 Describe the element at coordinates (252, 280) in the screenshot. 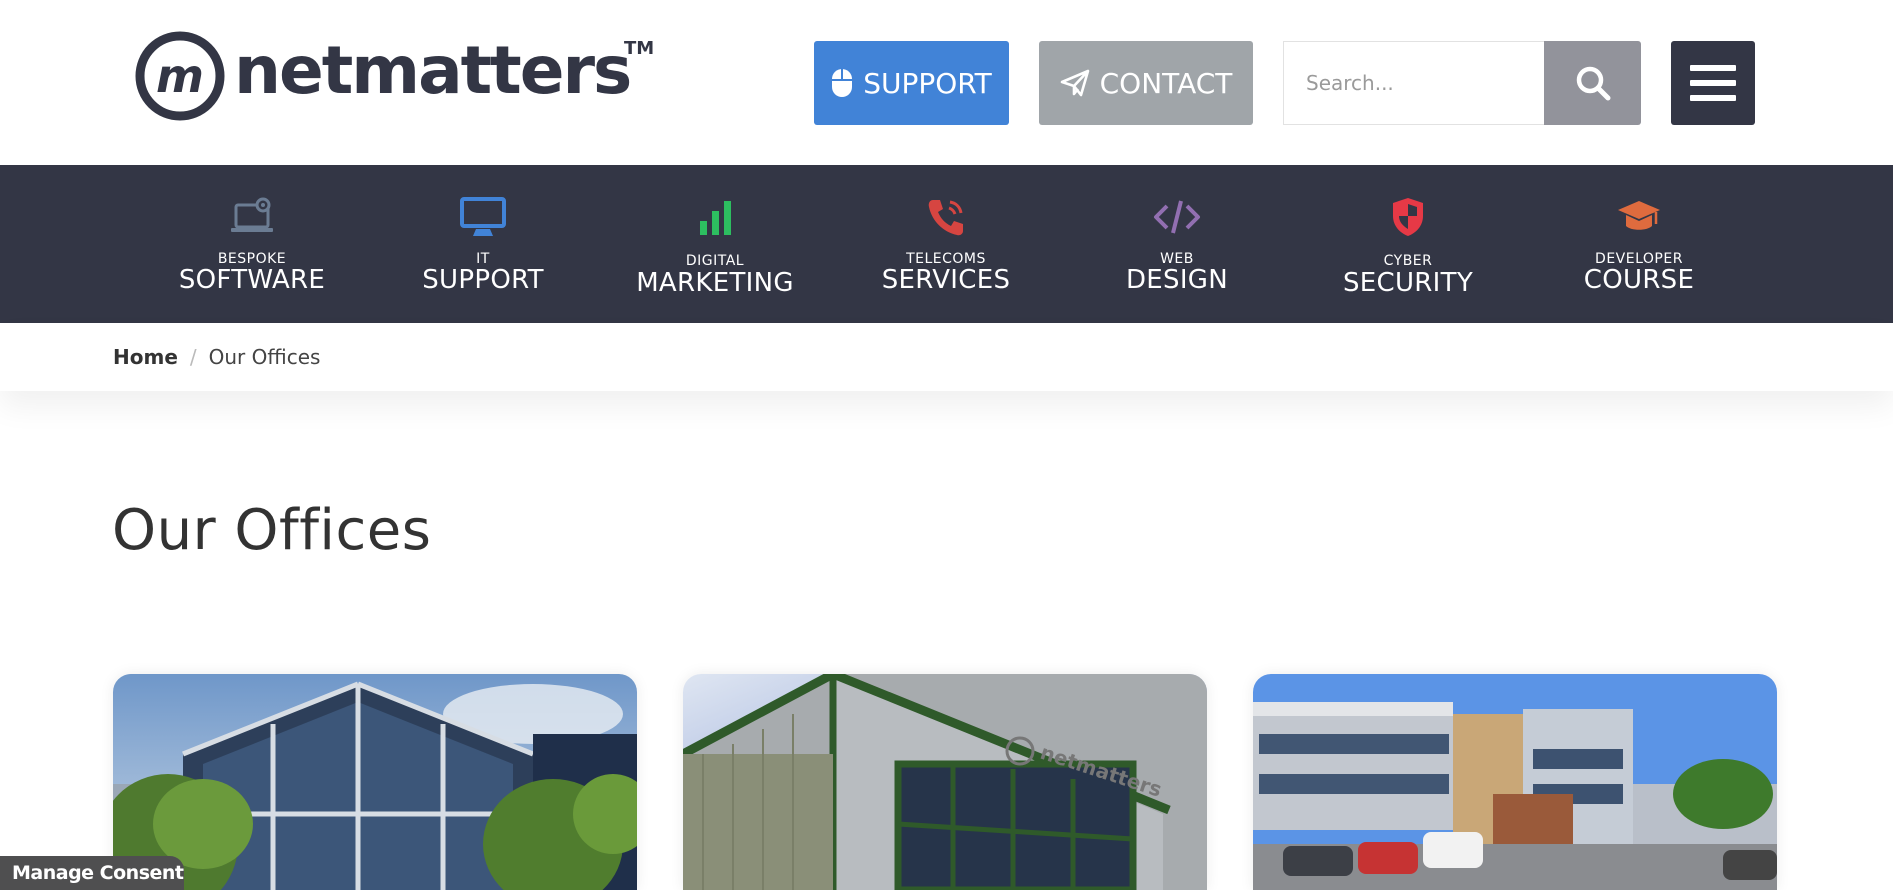

I see `nav-big-label: SOFTWARE` at that location.